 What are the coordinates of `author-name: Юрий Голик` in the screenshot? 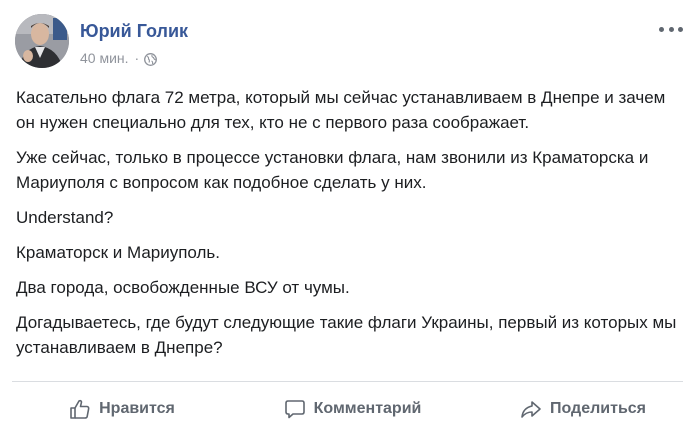 It's located at (134, 31).